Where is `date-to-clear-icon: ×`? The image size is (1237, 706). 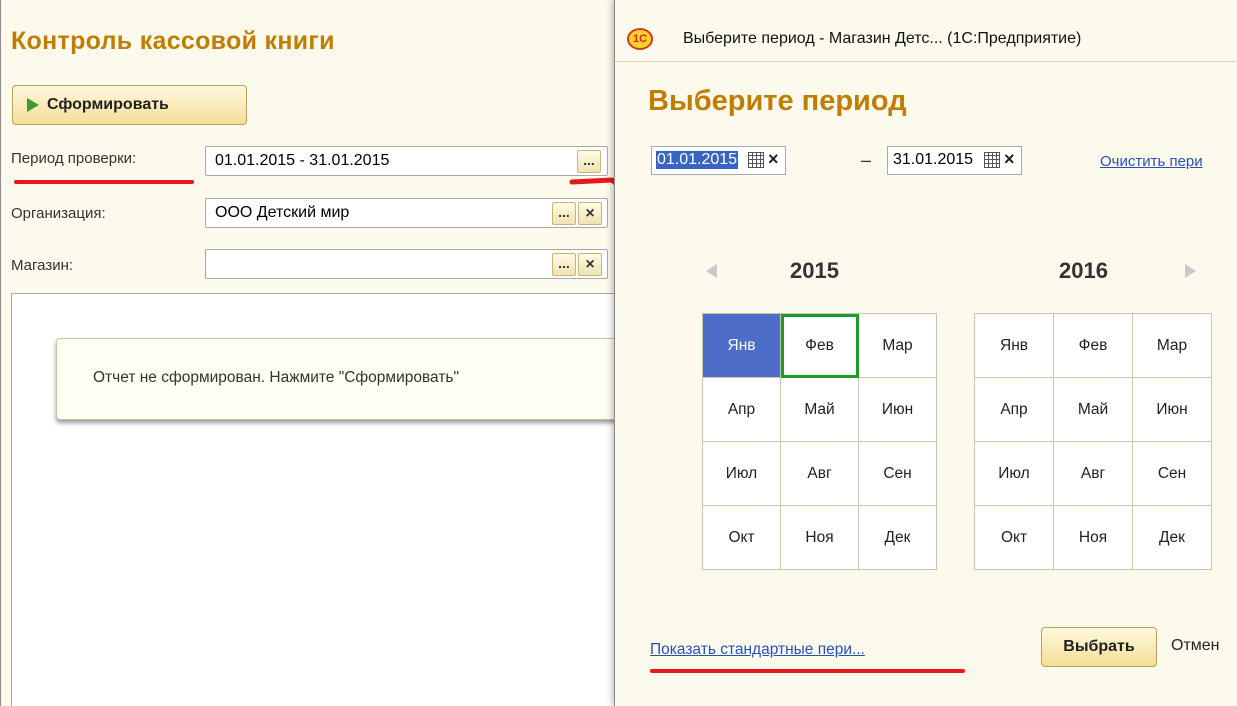 date-to-clear-icon: × is located at coordinates (1009, 159).